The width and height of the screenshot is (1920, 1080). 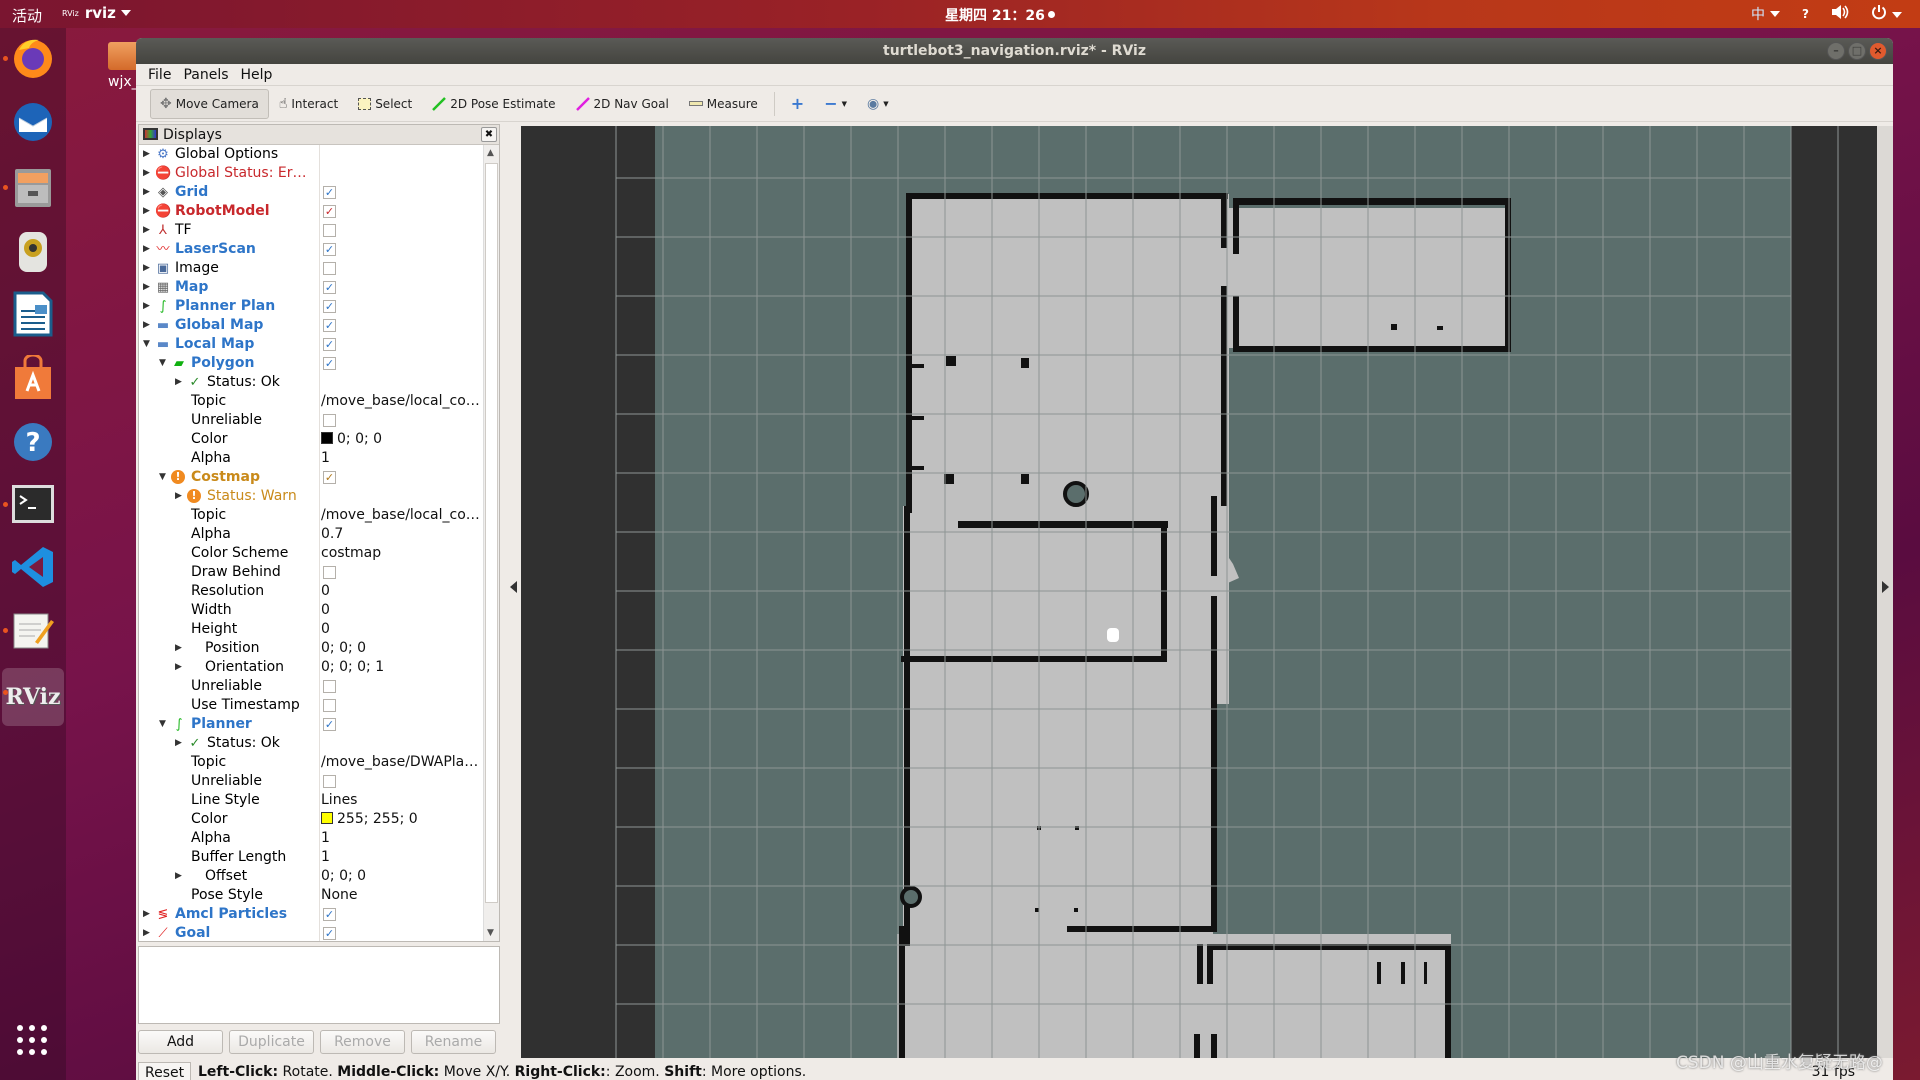 I want to click on display-item: ▶ ⟋ Goal ✓, so click(x=311, y=932).